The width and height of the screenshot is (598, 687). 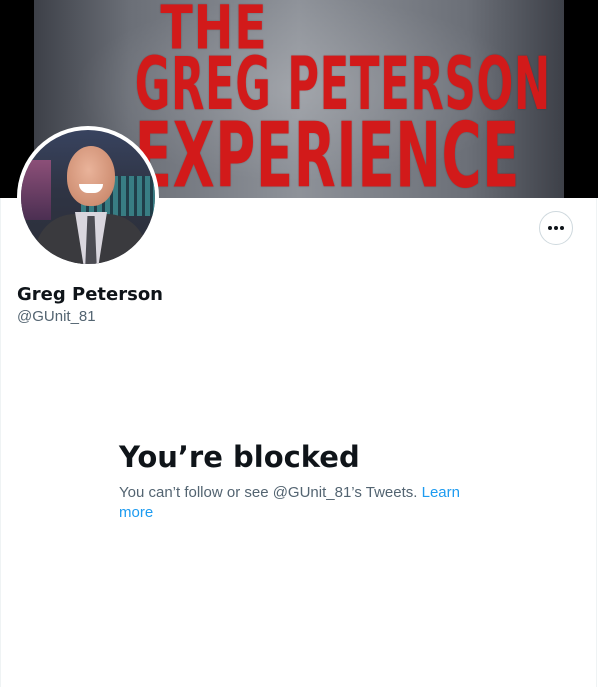 I want to click on avatar-face, so click(x=91, y=176).